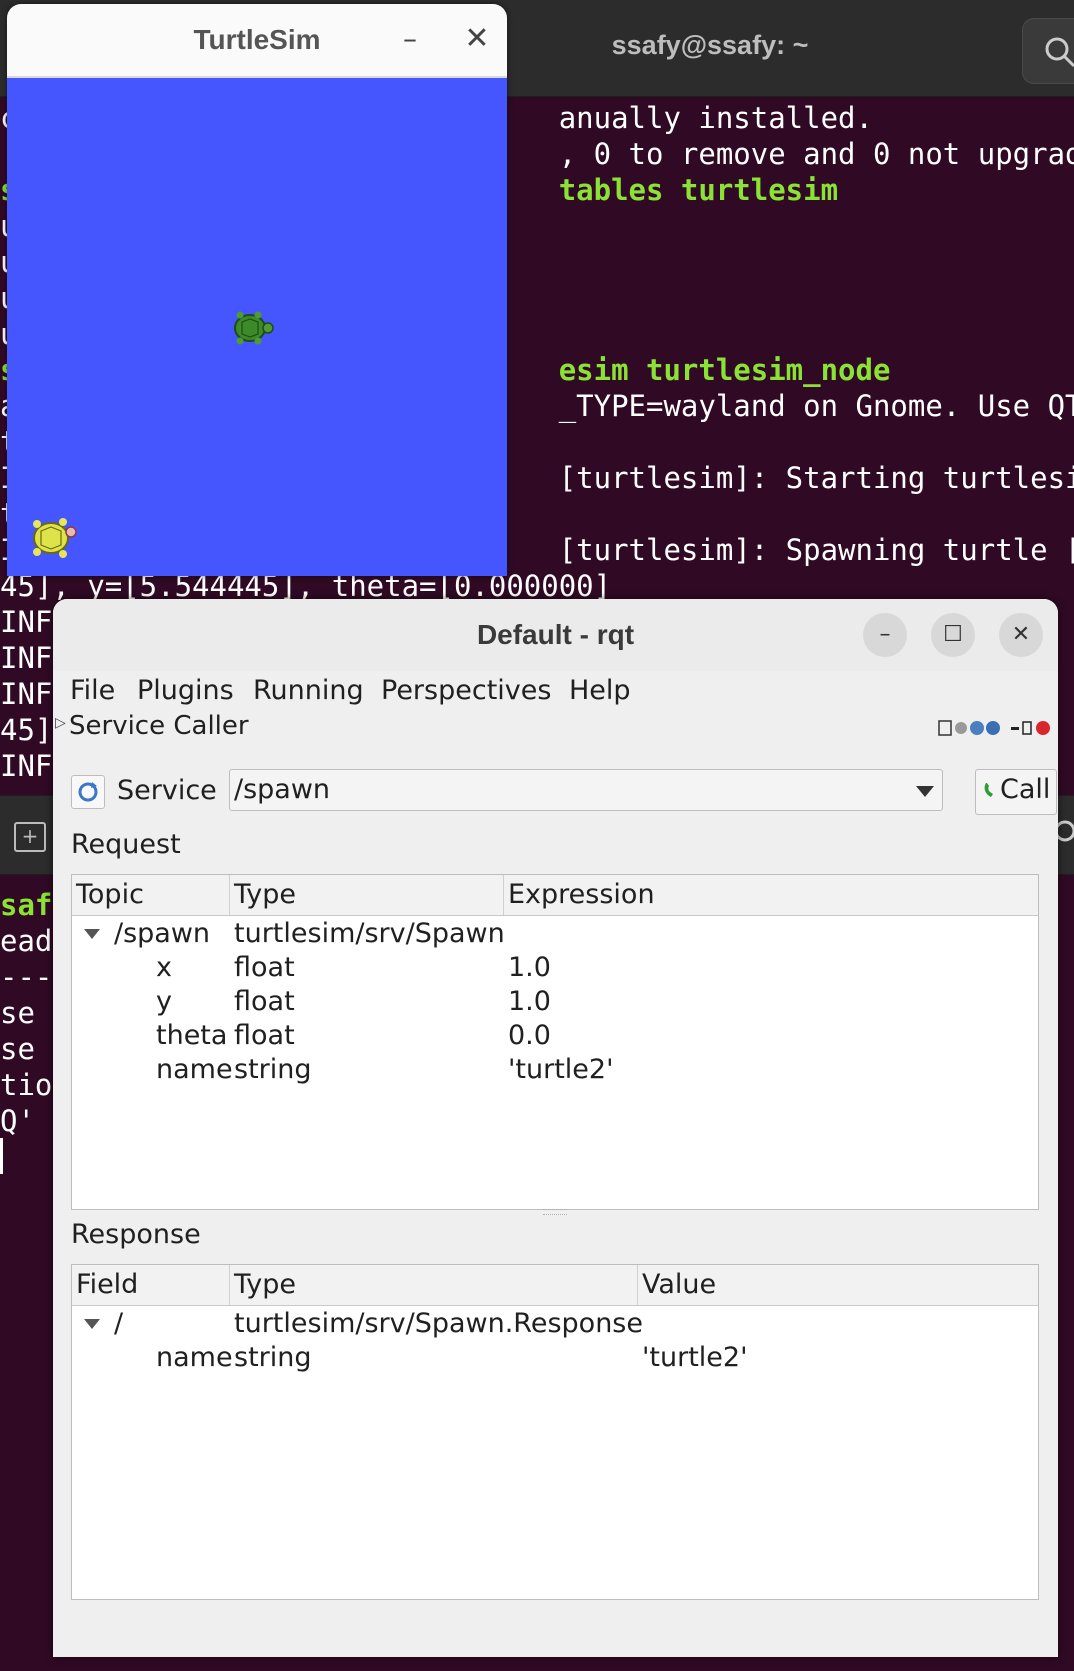 This screenshot has height=1671, width=1074. I want to click on turtlesim-canvas, so click(257, 327).